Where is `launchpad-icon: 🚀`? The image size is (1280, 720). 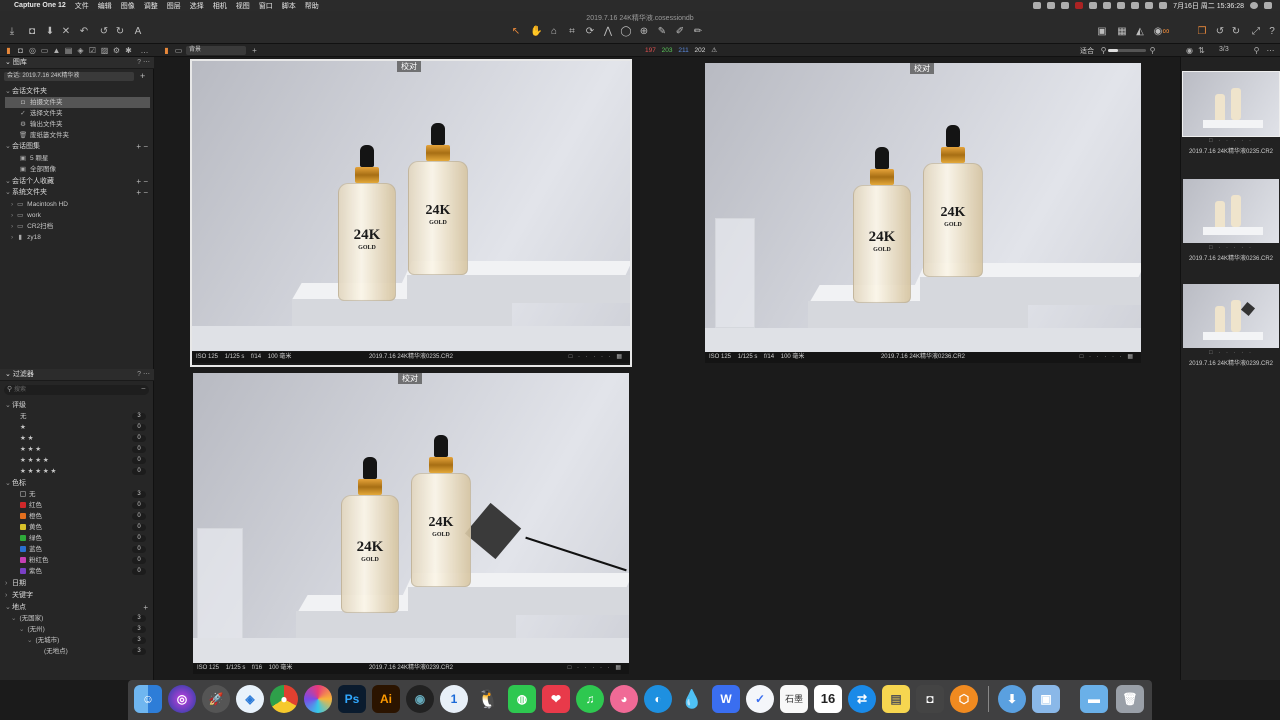 launchpad-icon: 🚀 is located at coordinates (216, 699).